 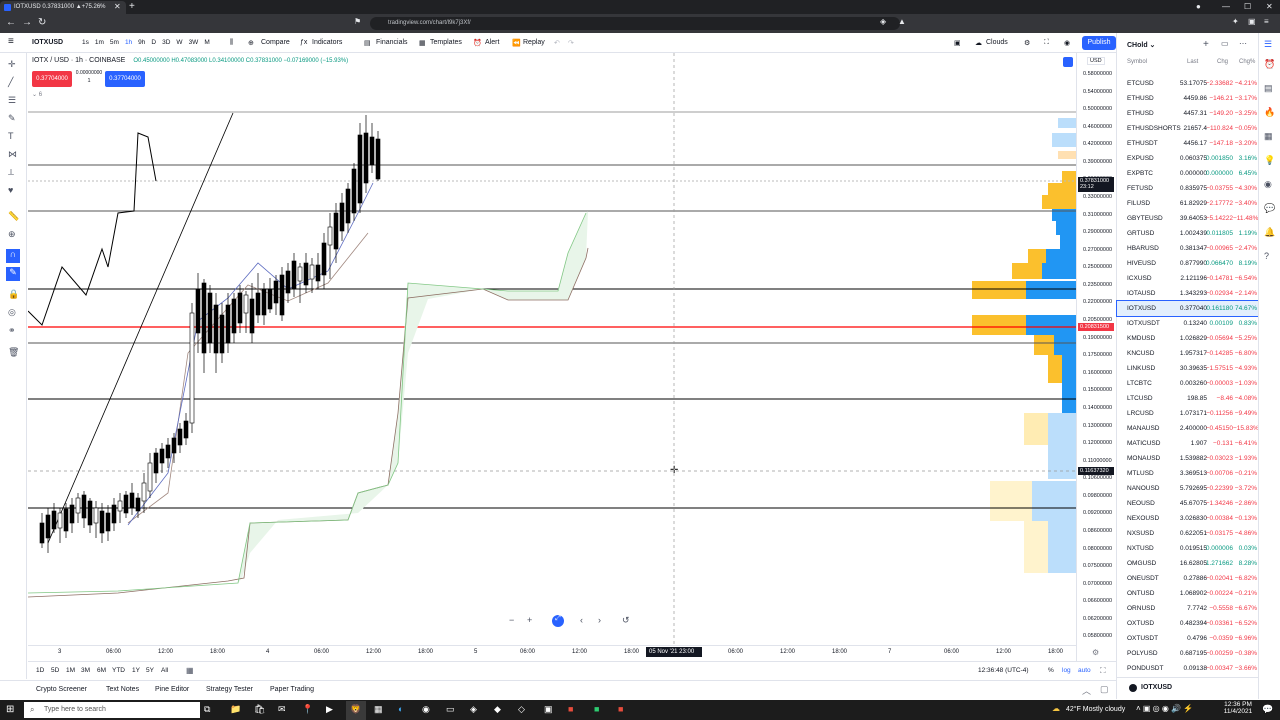 I want to click on maximize-panel-icon: ▢, so click(x=1104, y=689).